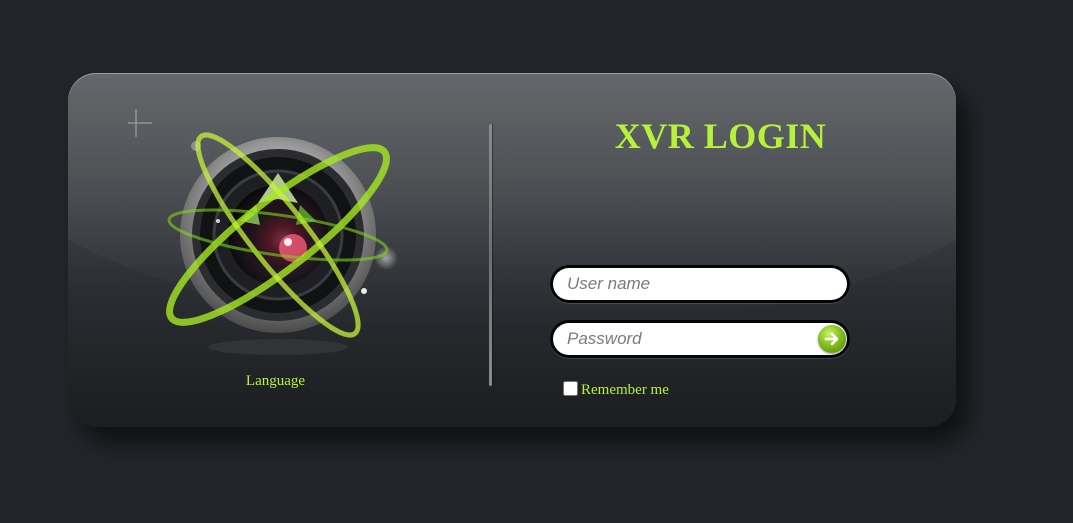  I want to click on camera-lens-icon, so click(263, 232).